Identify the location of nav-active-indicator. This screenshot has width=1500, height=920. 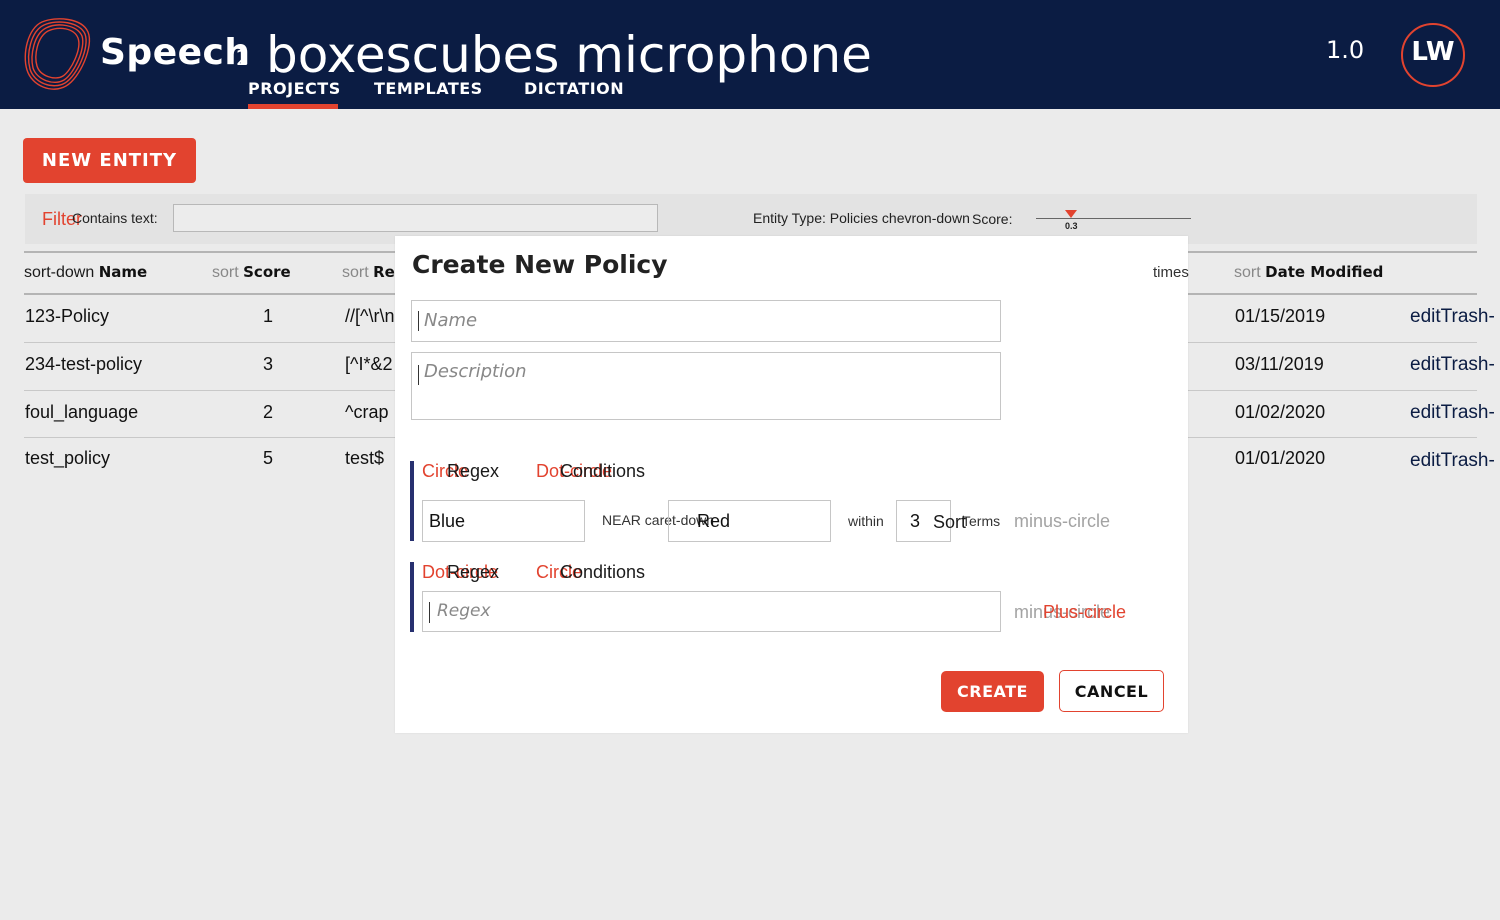
(293, 106).